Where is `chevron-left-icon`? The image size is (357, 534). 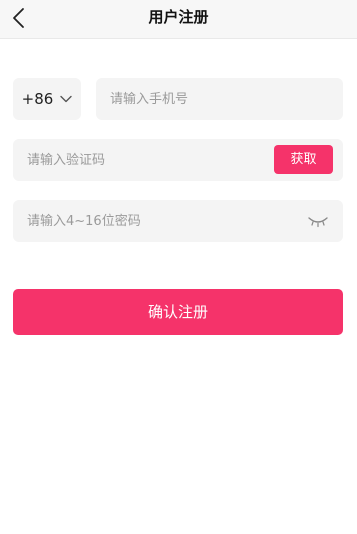
chevron-left-icon is located at coordinates (18, 18).